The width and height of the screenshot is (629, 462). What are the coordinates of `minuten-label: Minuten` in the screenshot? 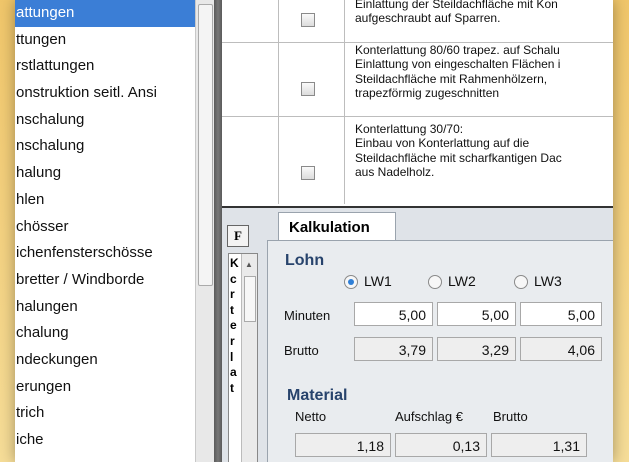 It's located at (307, 315).